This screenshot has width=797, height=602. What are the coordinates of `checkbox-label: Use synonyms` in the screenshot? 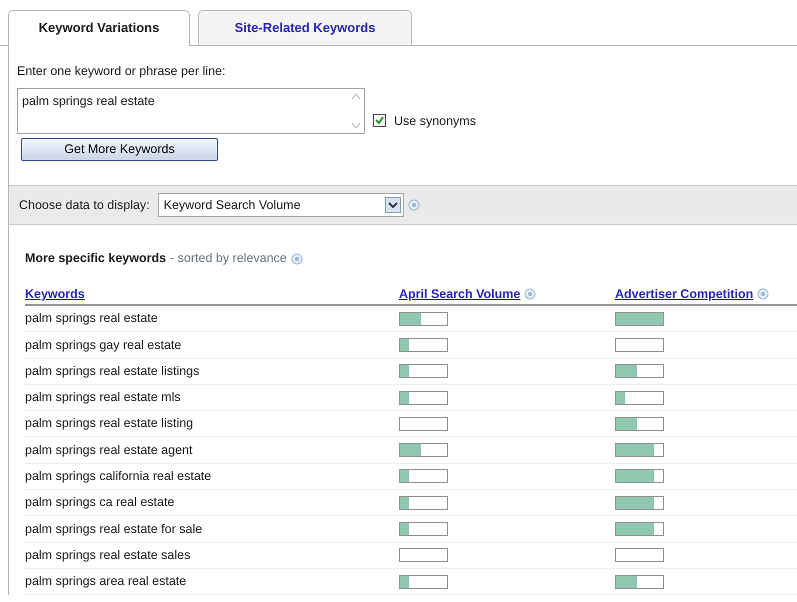 It's located at (435, 121).